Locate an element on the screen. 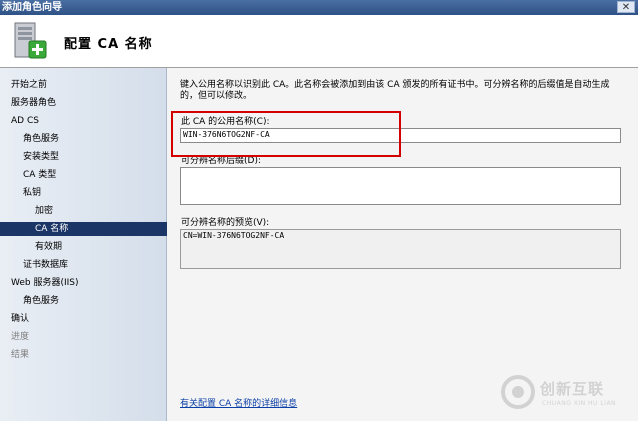 The width and height of the screenshot is (638, 421). sidebar-item-results: 结果 is located at coordinates (20, 355).